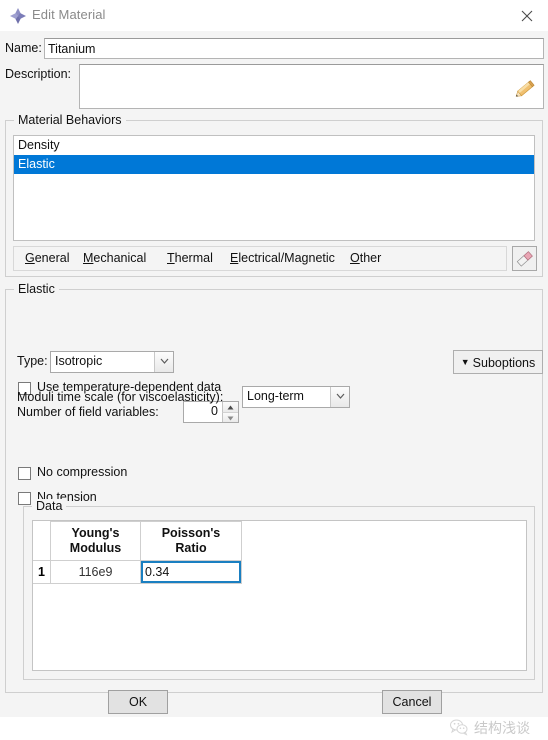  I want to click on menu-item-other: Other, so click(365, 258).